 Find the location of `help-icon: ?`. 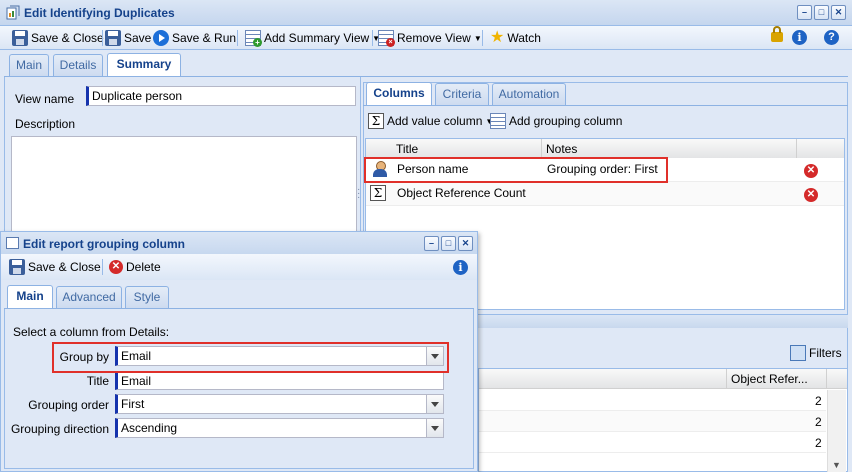

help-icon: ? is located at coordinates (831, 37).